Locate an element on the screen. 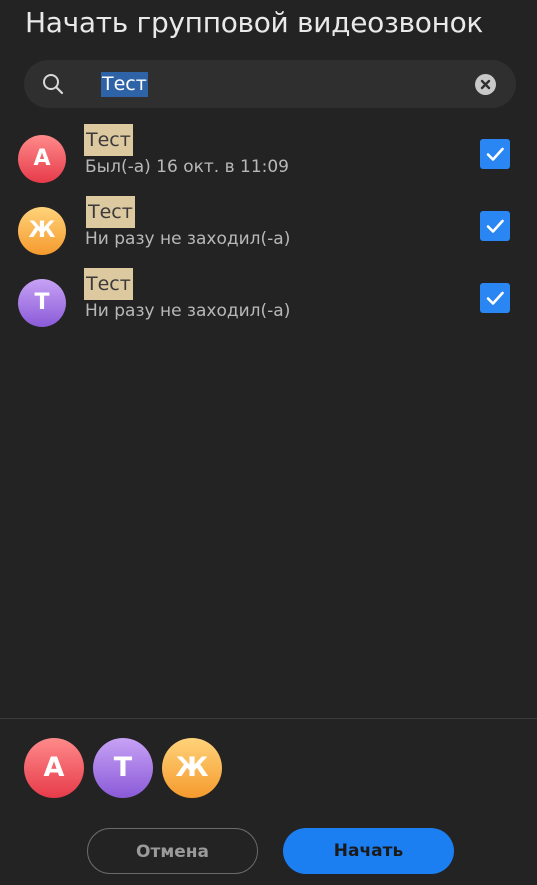 This screenshot has height=885, width=537. selected-avatar: Ж is located at coordinates (192, 768).